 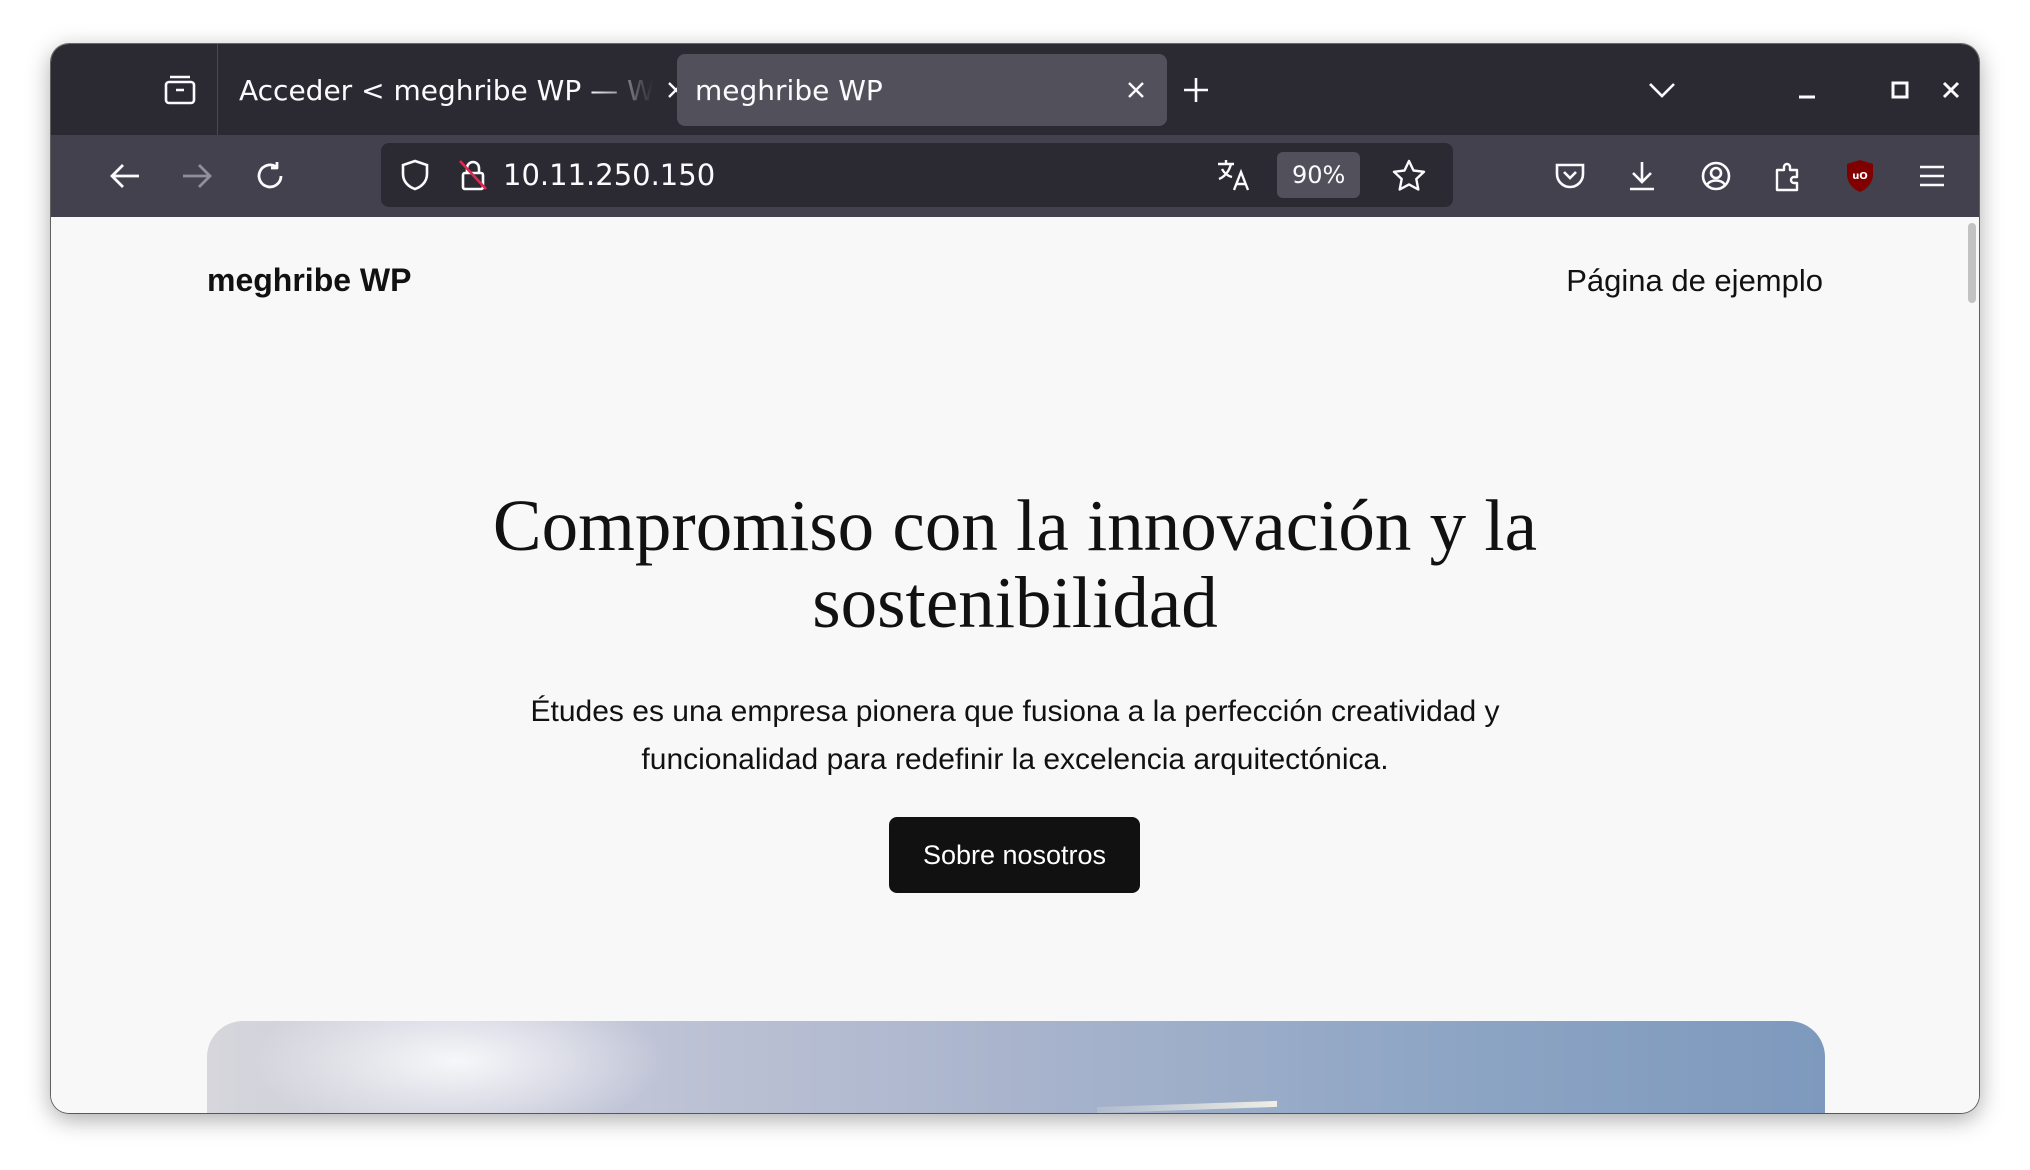 I want to click on navigation-toolbar: 10.11.250.150 90% uO, so click(x=1015, y=176).